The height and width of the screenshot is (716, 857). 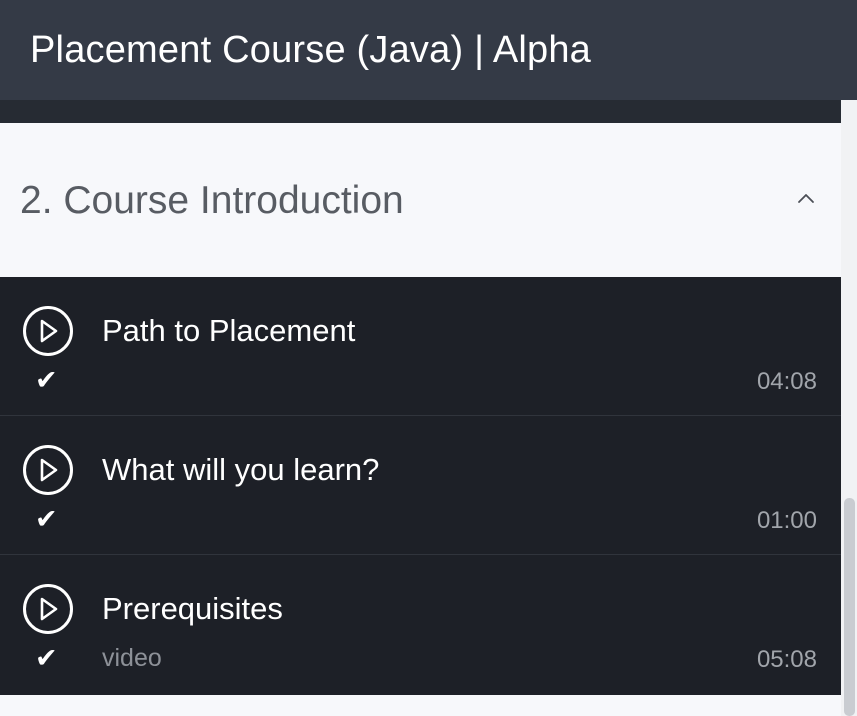 What do you see at coordinates (192, 608) in the screenshot?
I see `lecture-title: Prerequisites` at bounding box center [192, 608].